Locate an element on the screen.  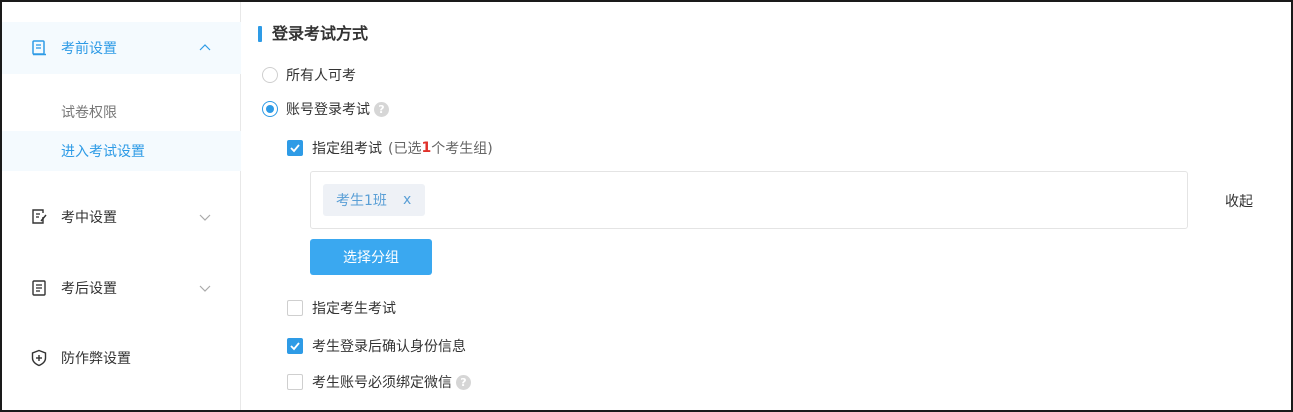
sidebar-item-label: 试卷权限 is located at coordinates (89, 113).